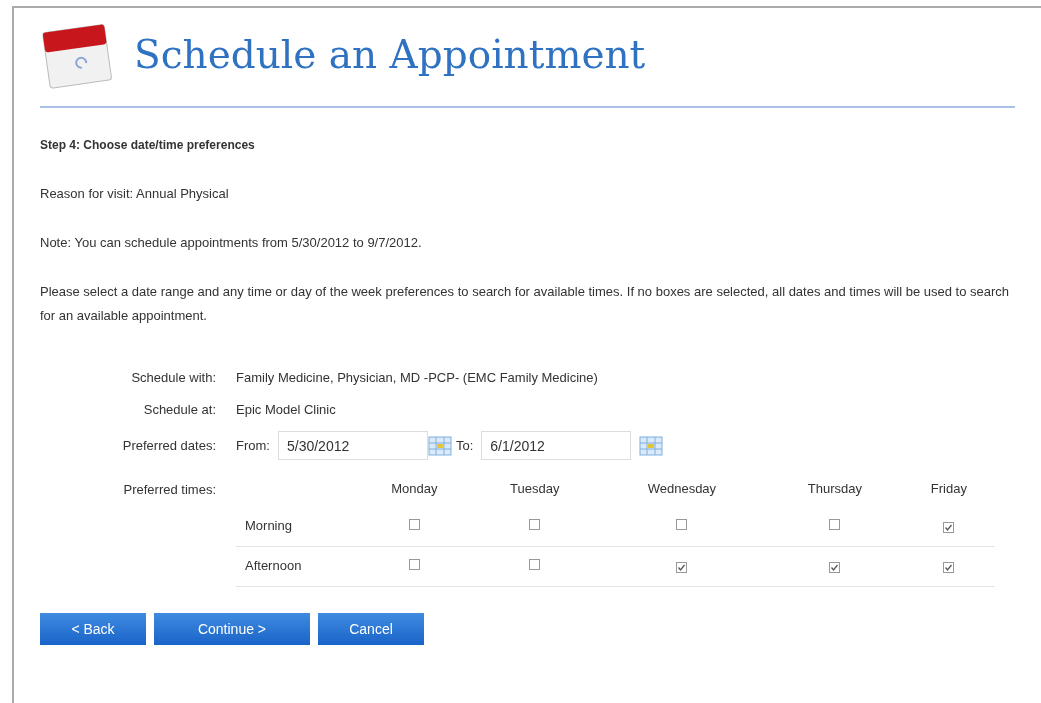  I want to click on day-header: Wednesday, so click(682, 489).